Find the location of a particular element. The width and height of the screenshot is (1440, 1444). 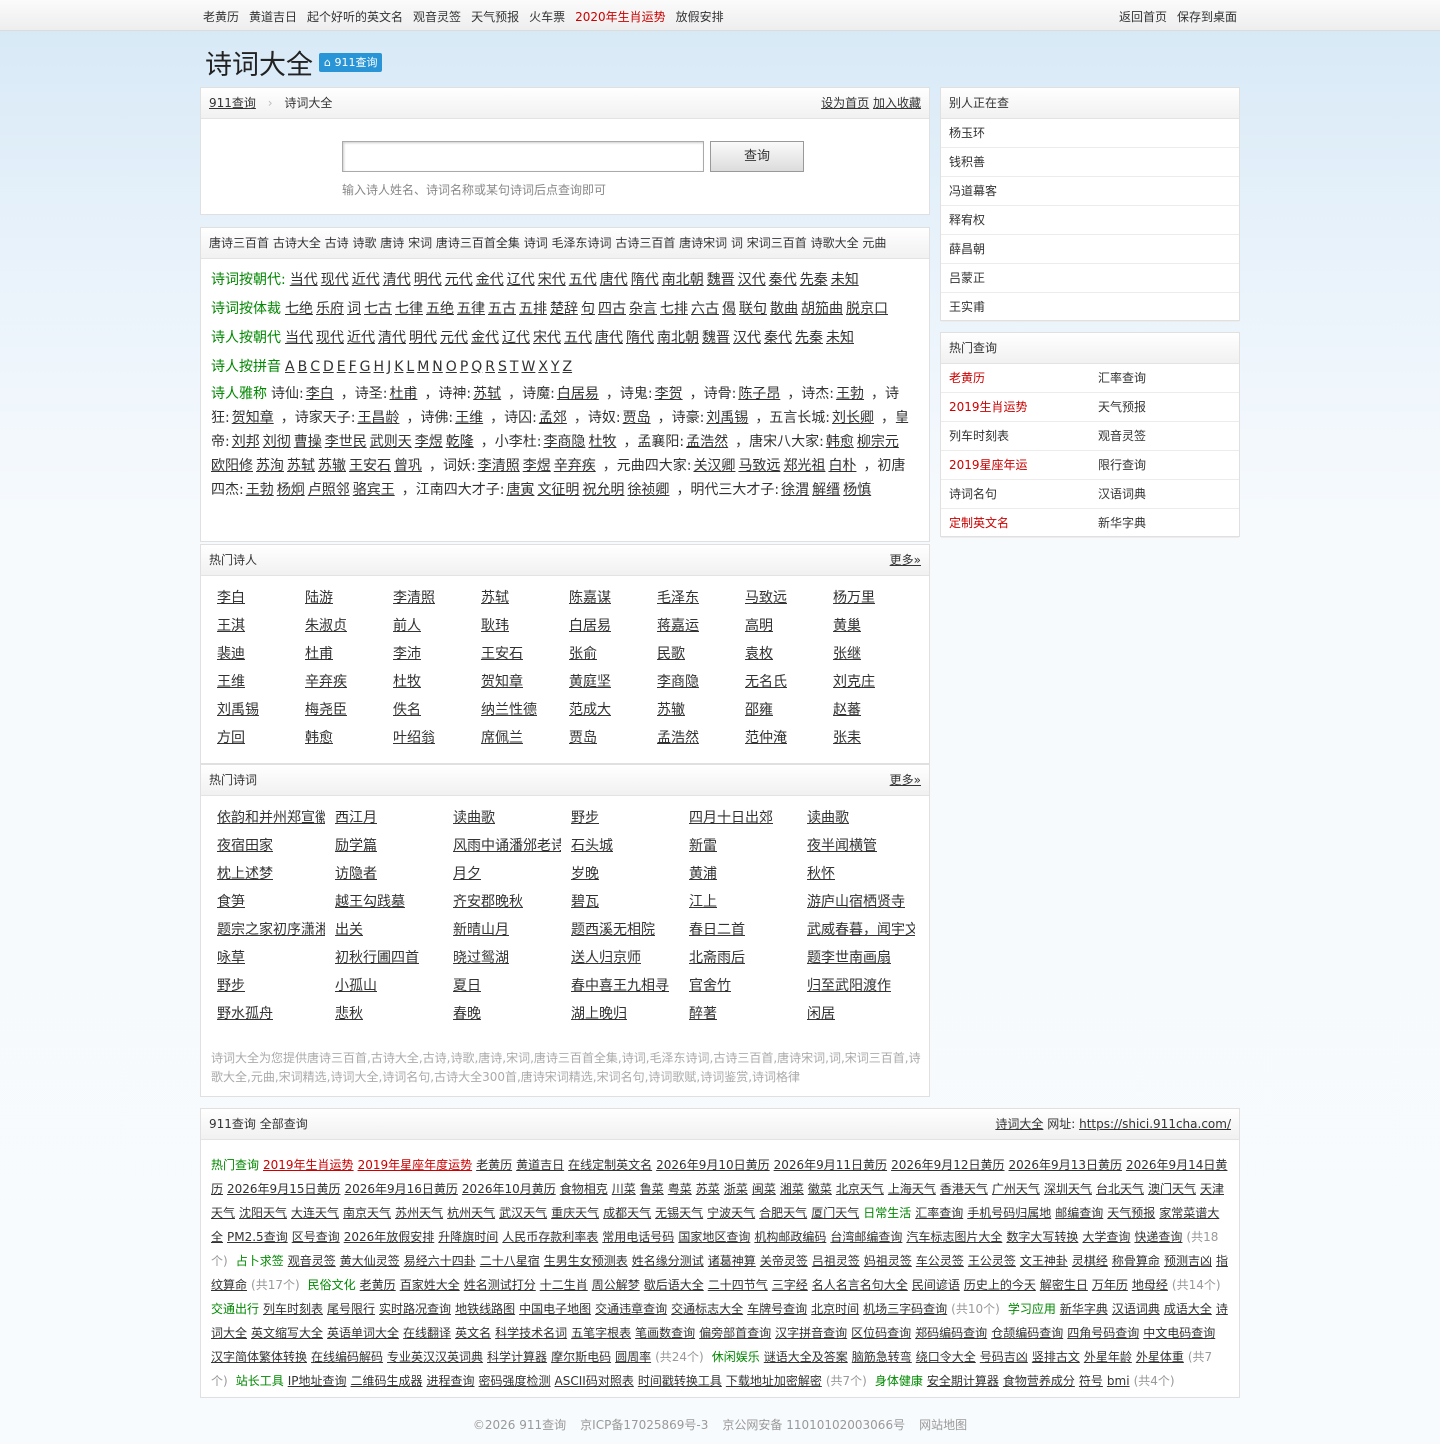

poet-link: 辛弃疾 is located at coordinates (326, 681).